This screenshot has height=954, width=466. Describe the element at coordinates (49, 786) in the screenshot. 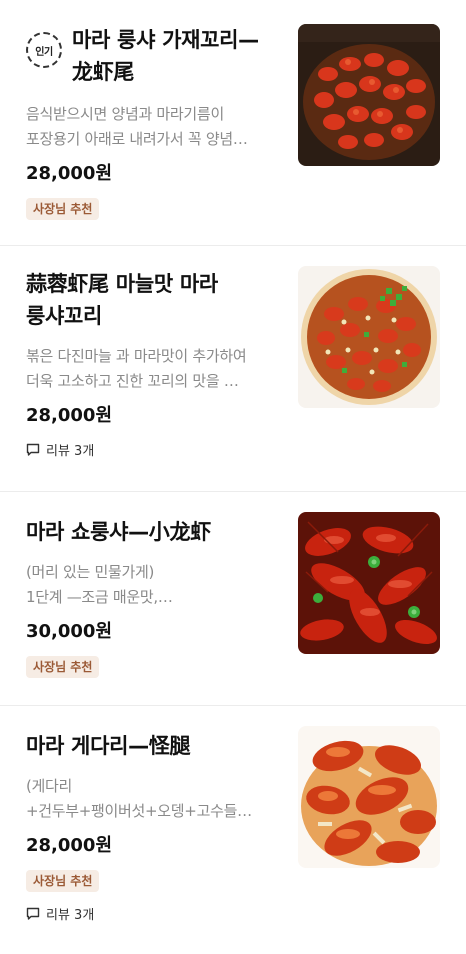

I see `description-line: (게다리` at that location.